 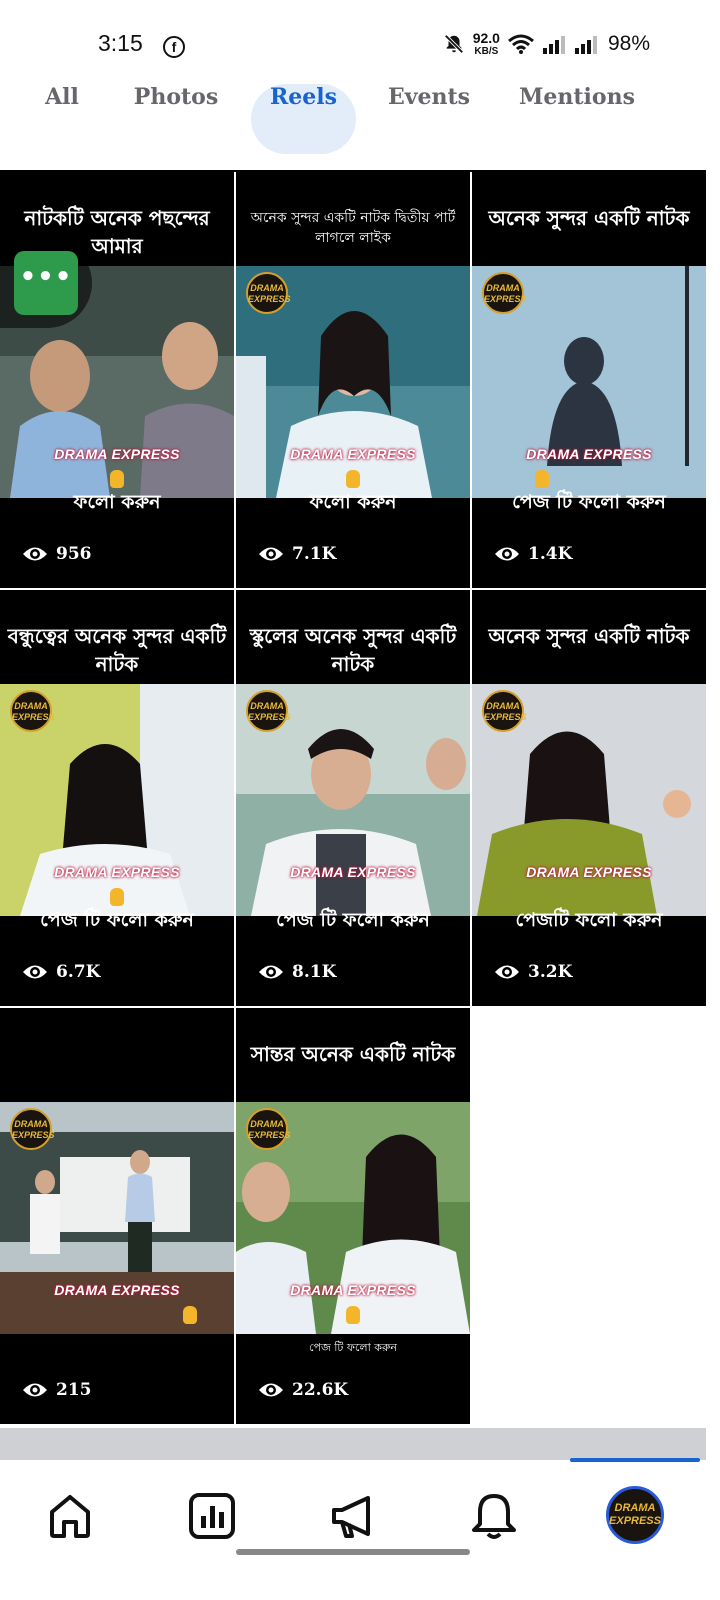 I want to click on wifi-icon, so click(x=521, y=44).